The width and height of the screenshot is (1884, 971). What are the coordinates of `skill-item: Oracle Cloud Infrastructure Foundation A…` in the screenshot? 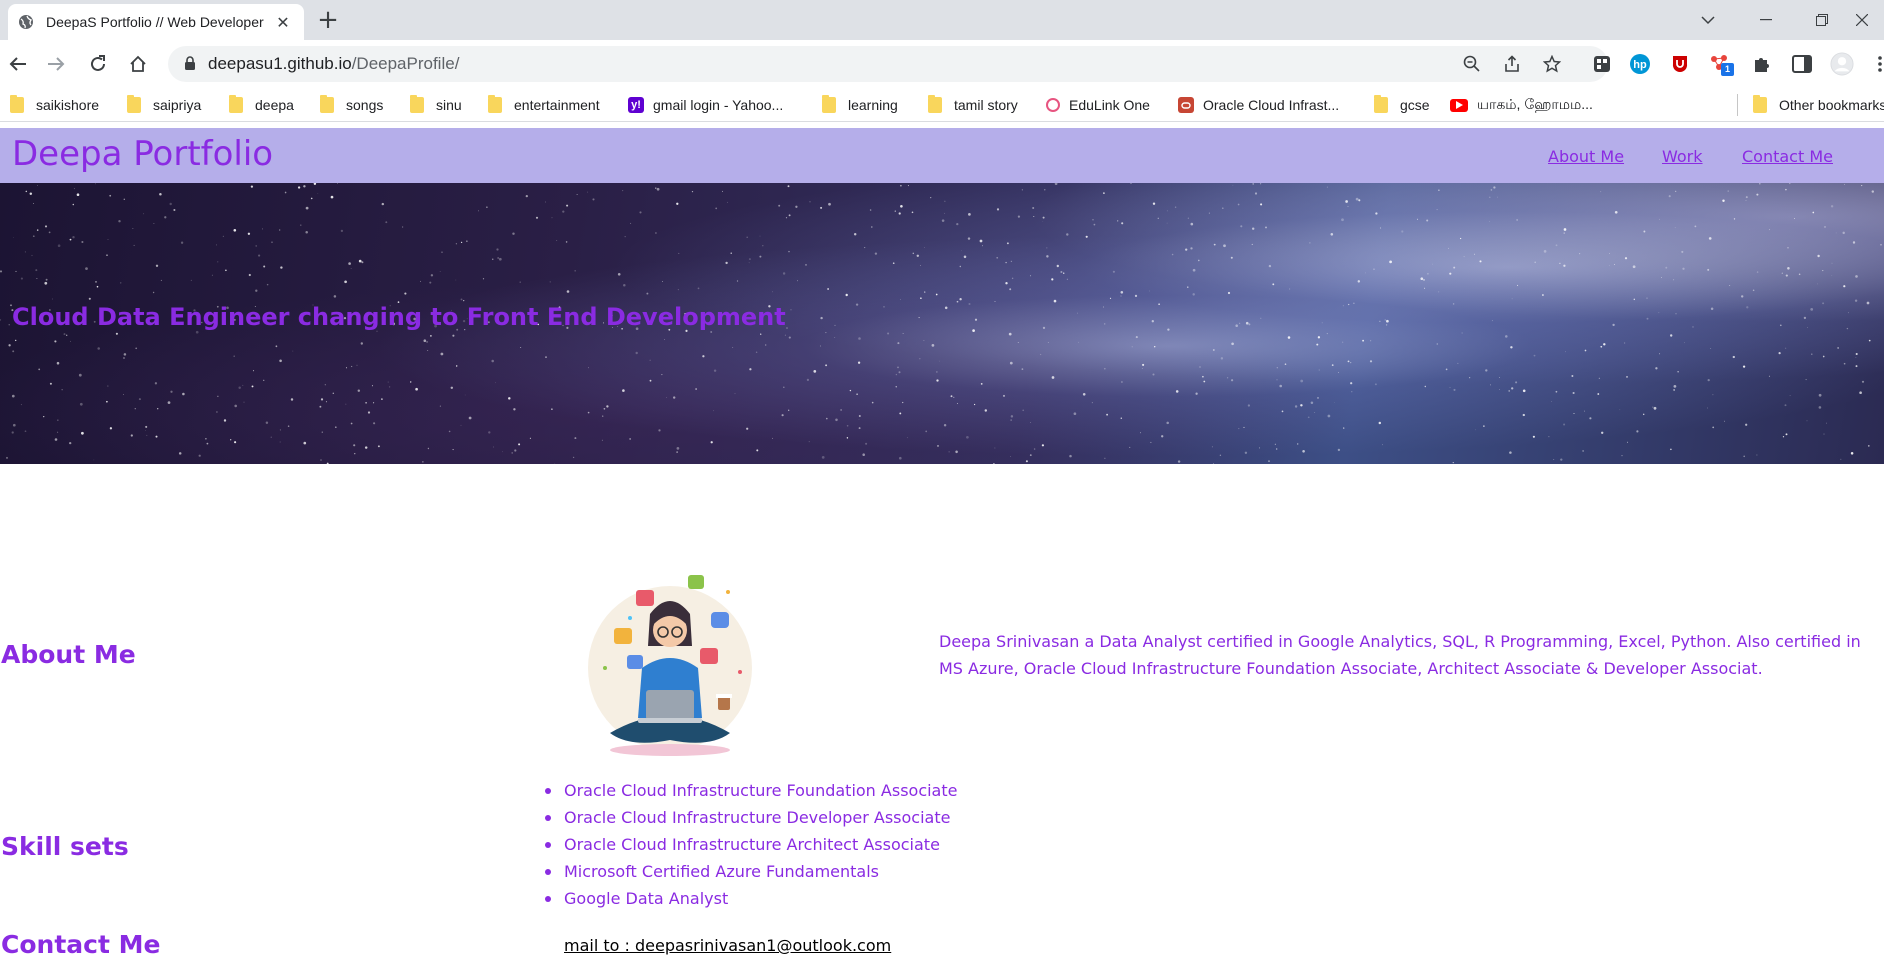 It's located at (748, 790).